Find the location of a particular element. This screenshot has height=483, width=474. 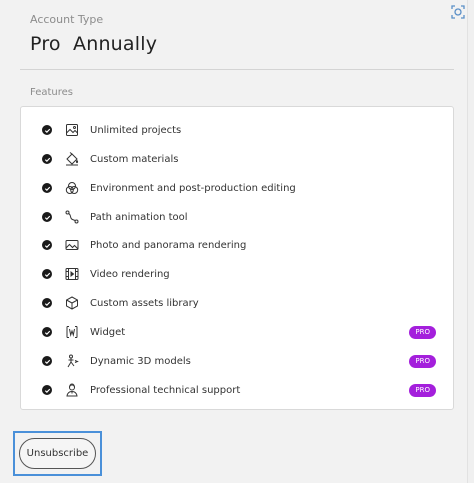

account-type-label: Account Type is located at coordinates (67, 19).